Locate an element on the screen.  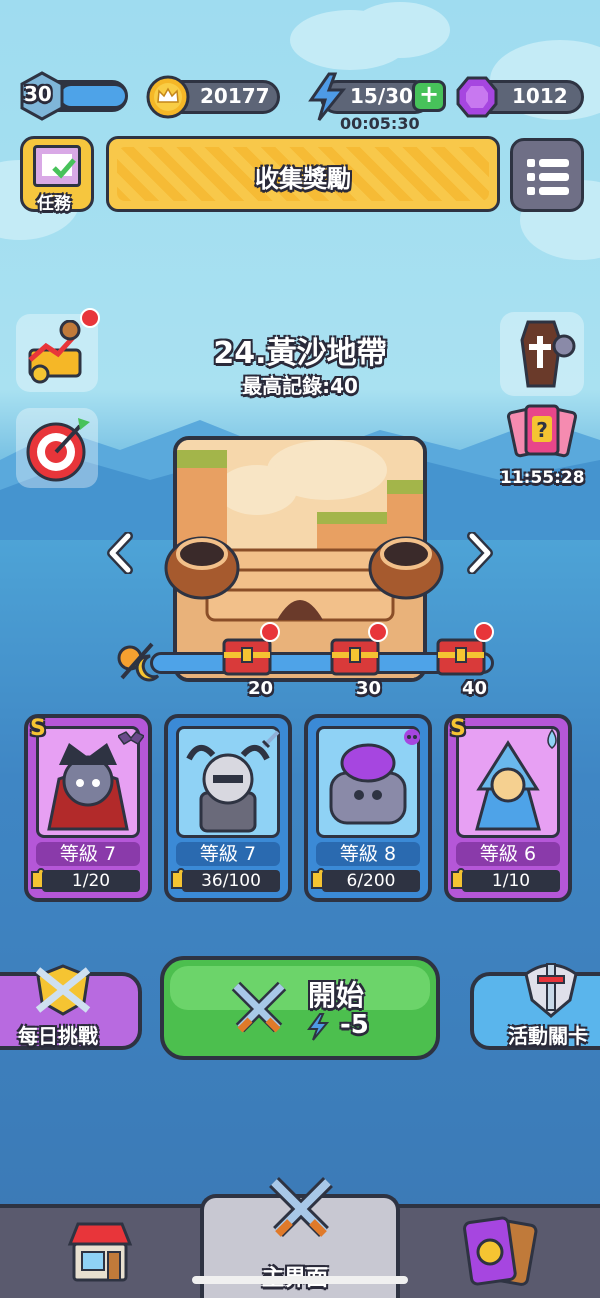
milestone-label: 40 is located at coordinates (475, 688).